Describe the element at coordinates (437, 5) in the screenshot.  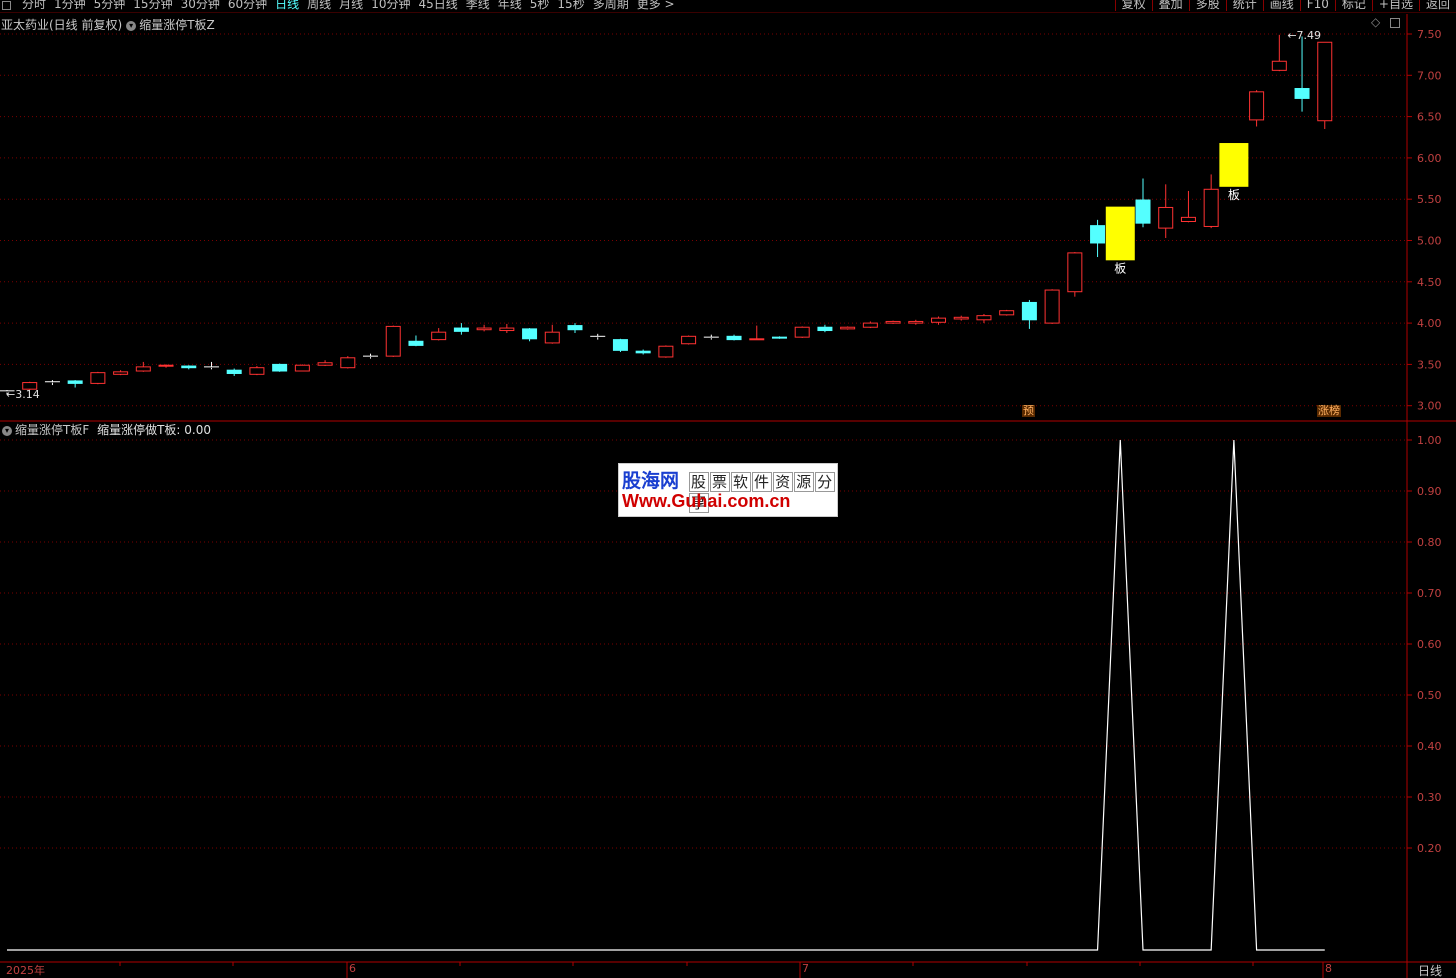
I see `period-tab-10: 45日线` at that location.